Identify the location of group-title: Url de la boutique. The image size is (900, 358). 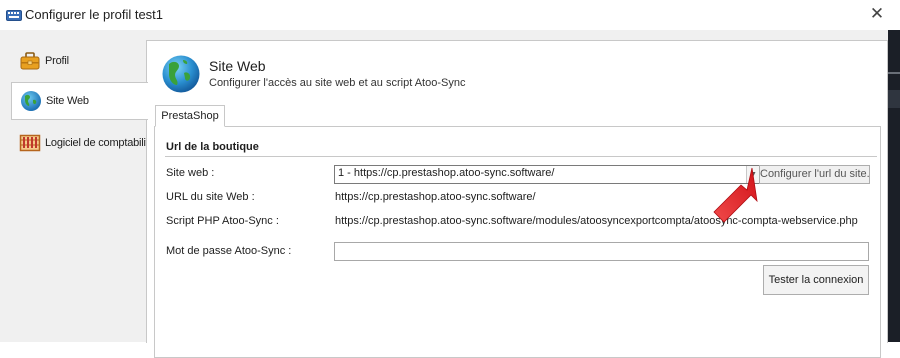
(212, 147).